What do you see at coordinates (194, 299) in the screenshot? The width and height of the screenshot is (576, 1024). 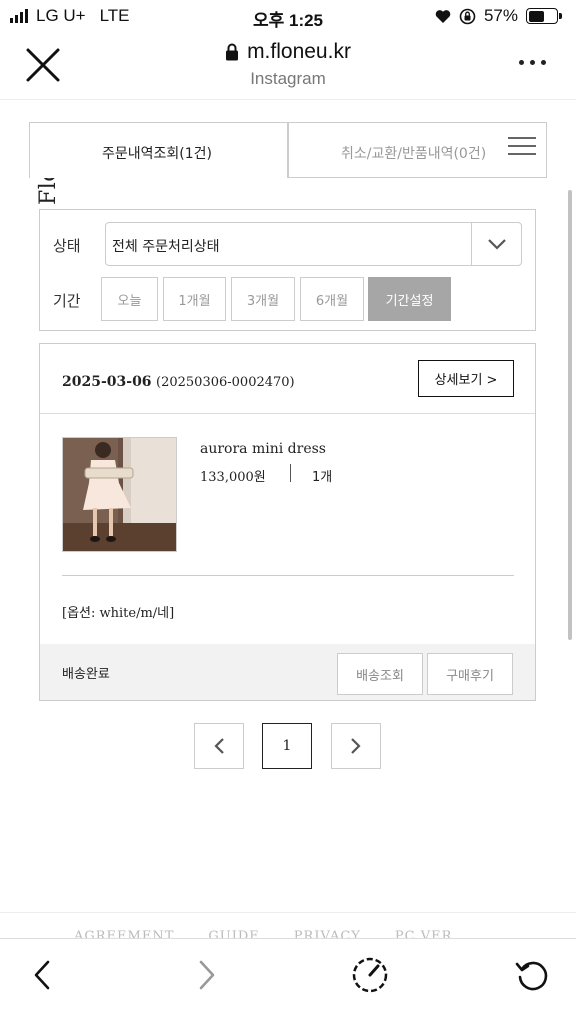 I see `period-1month-button: 1개월` at bounding box center [194, 299].